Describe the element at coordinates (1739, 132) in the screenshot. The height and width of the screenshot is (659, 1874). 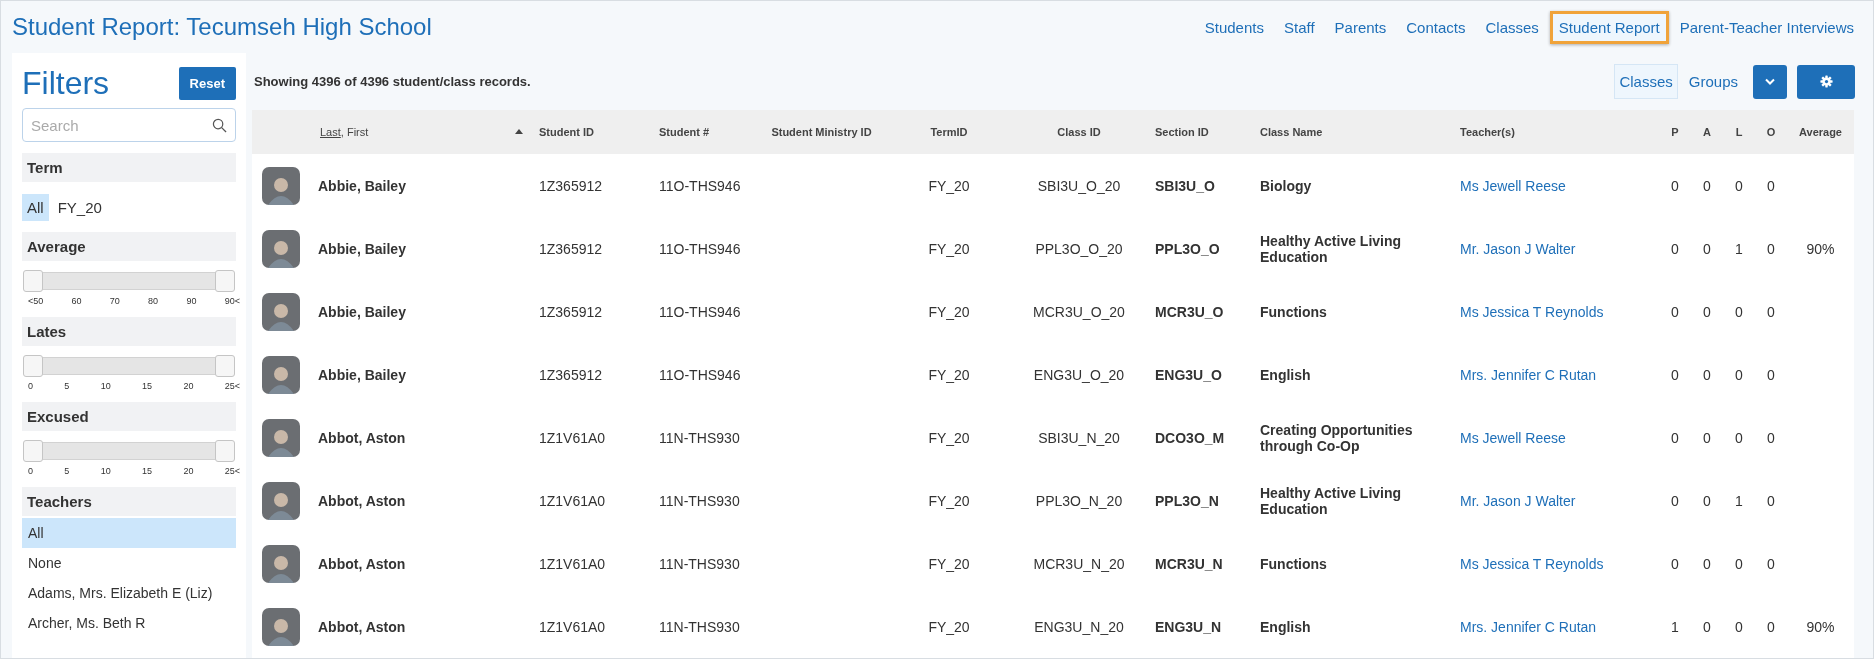
I see `column-header: L` at that location.